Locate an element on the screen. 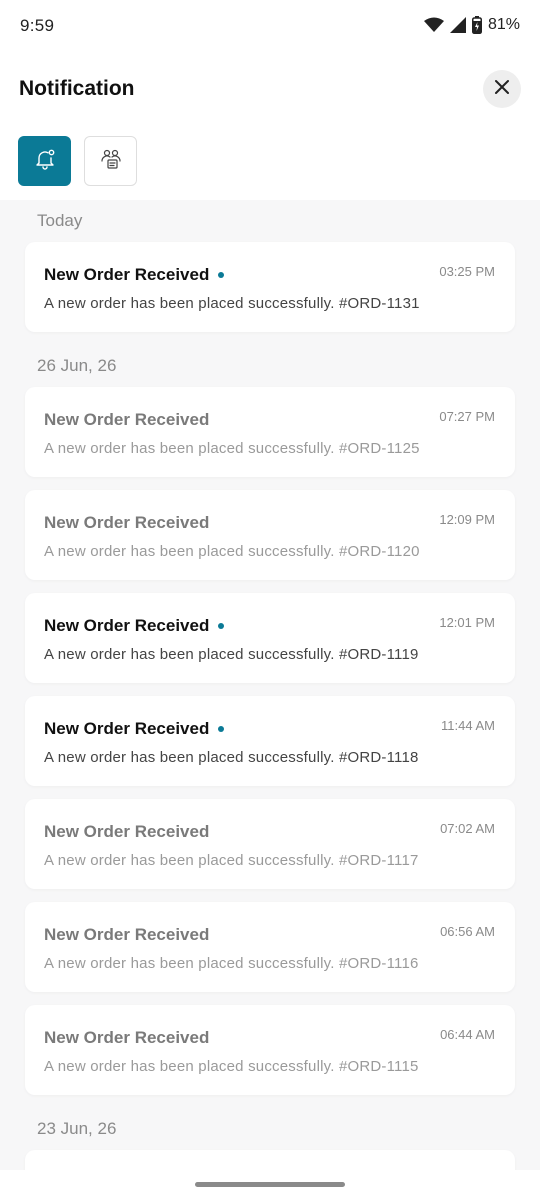 This screenshot has width=540, height=1200. date-header: Today is located at coordinates (60, 220).